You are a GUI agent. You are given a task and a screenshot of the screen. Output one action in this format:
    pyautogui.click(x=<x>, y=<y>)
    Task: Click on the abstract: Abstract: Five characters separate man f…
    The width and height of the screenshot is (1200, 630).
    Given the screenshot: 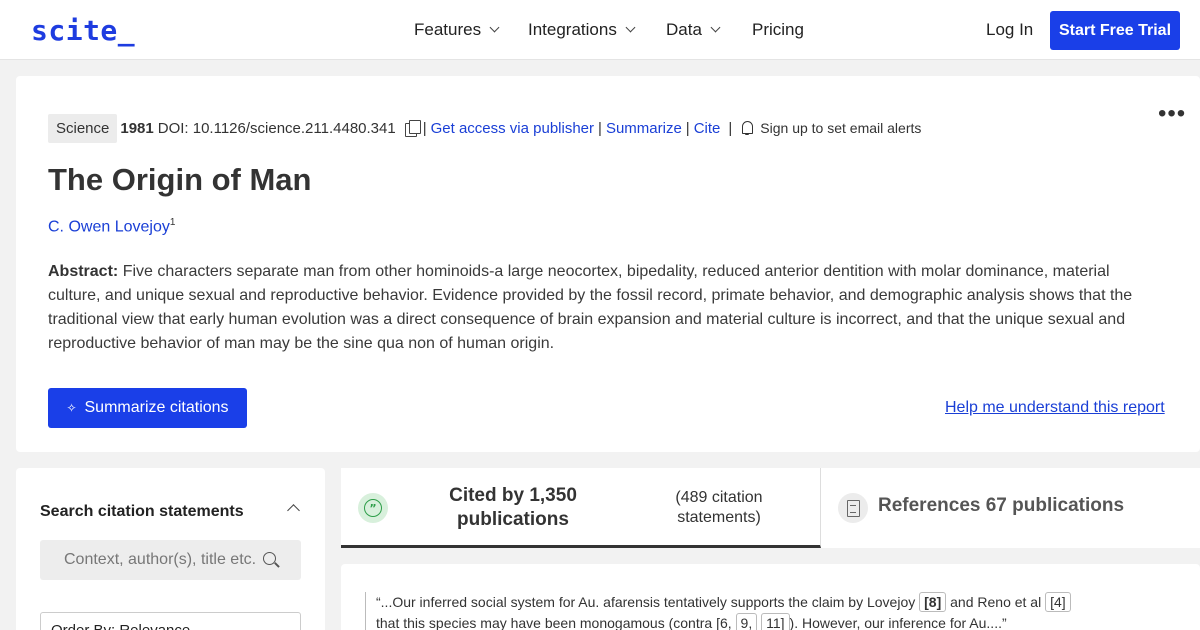 What is the action you would take?
    pyautogui.click(x=603, y=308)
    